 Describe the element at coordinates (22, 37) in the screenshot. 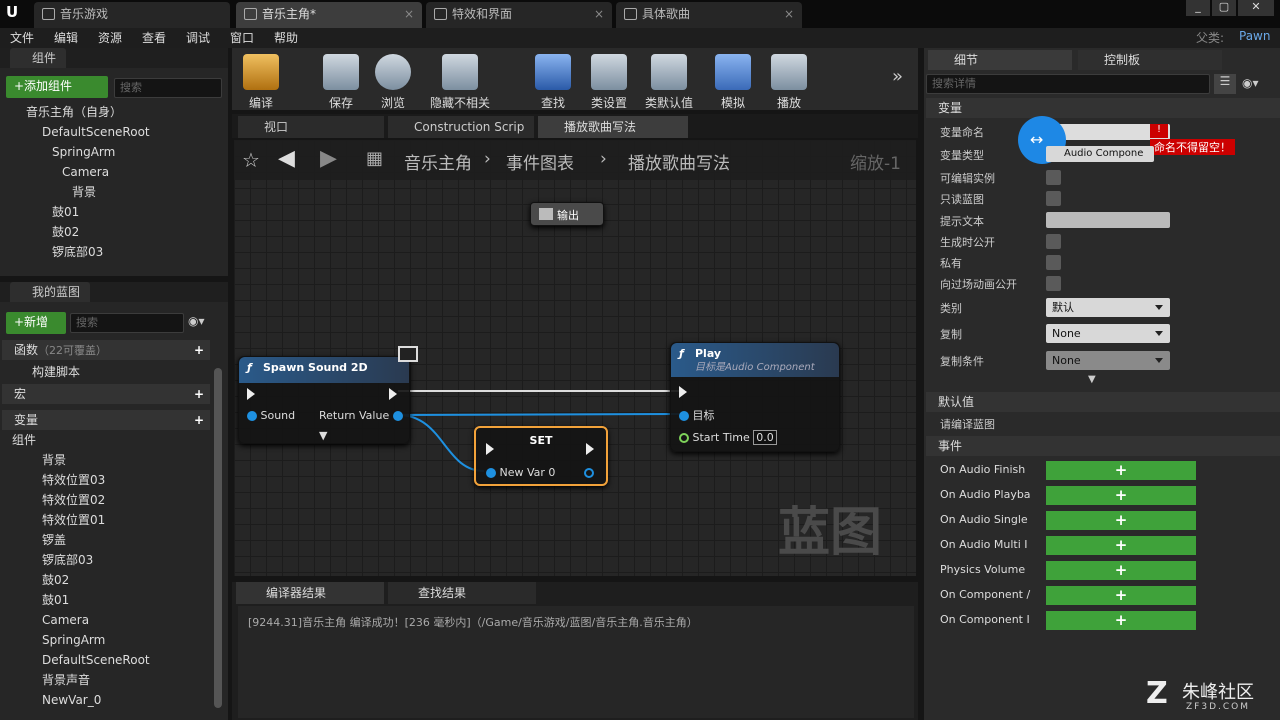

I see `menu-file: 文件` at that location.